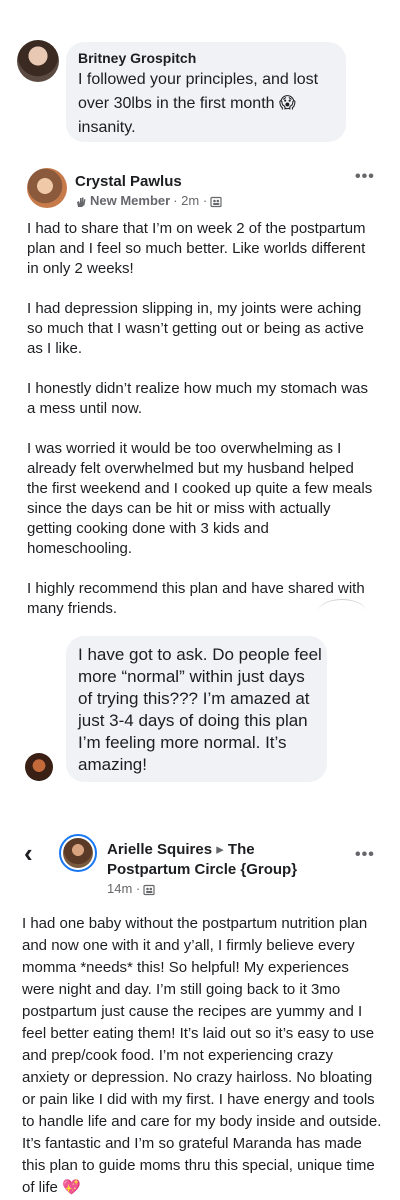 The height and width of the screenshot is (1200, 400). I want to click on post-meta: 14m ·, so click(131, 888).